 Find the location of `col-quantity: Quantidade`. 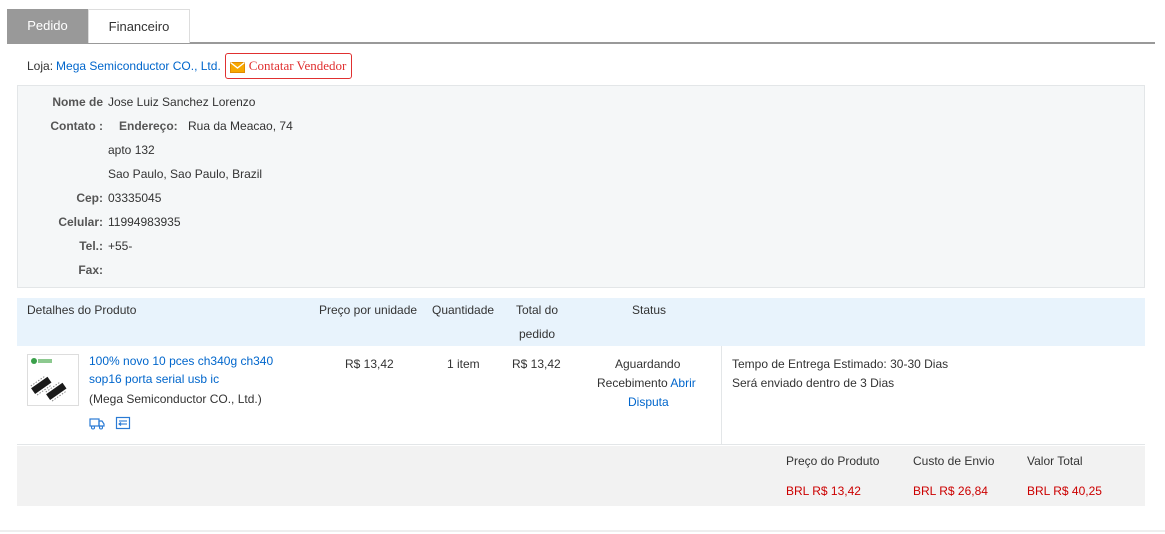

col-quantity: Quantidade is located at coordinates (463, 310).